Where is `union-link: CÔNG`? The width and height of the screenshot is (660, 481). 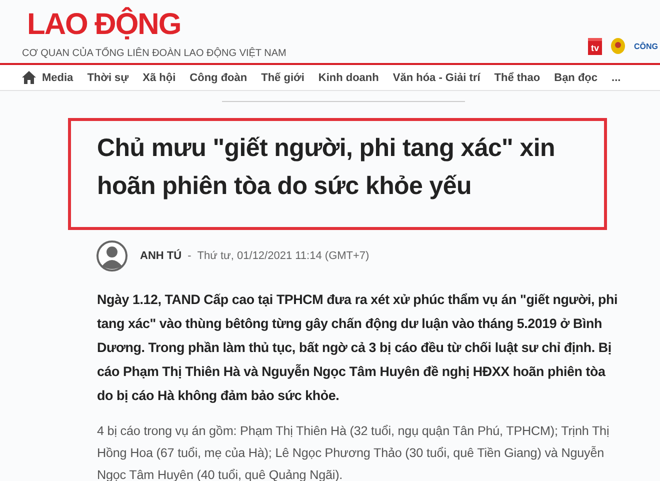 union-link: CÔNG is located at coordinates (646, 46).